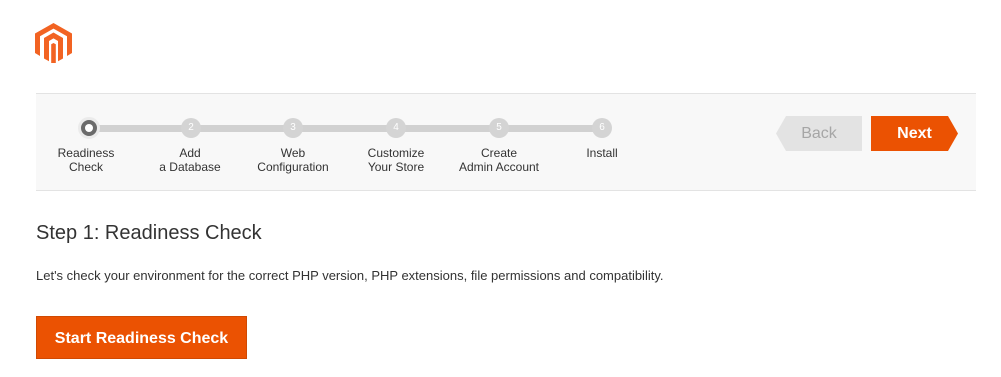  I want to click on step-6-label: Install, so click(602, 153).